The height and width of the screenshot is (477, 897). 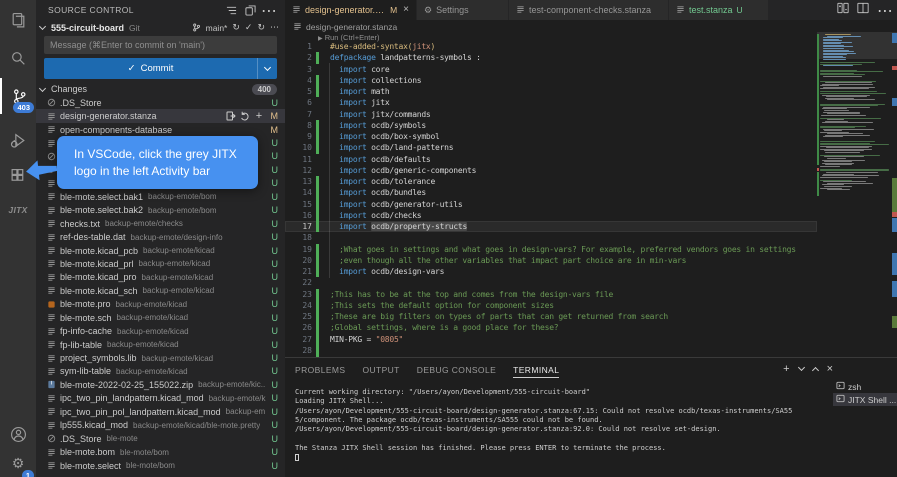 I want to click on file-row: .DS_Store ble-mote U, so click(x=160, y=438).